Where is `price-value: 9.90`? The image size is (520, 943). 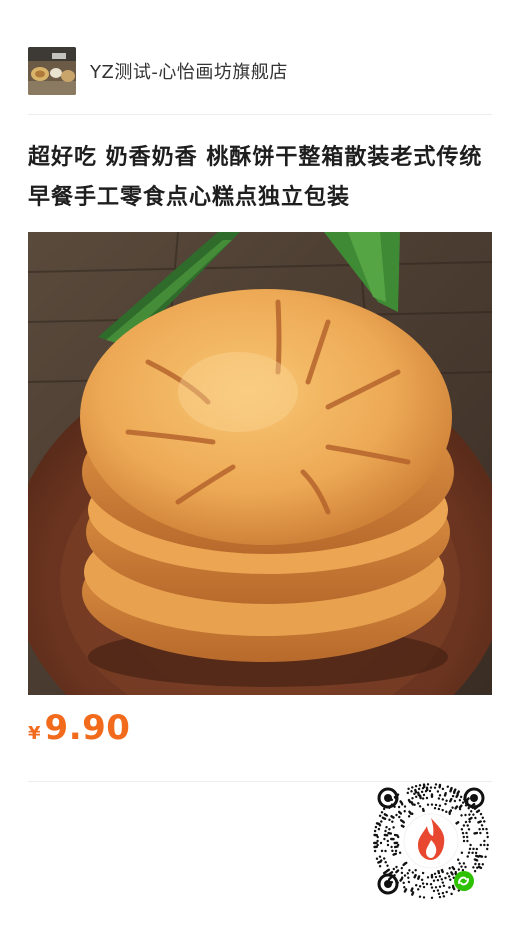
price-value: 9.90 is located at coordinates (87, 728).